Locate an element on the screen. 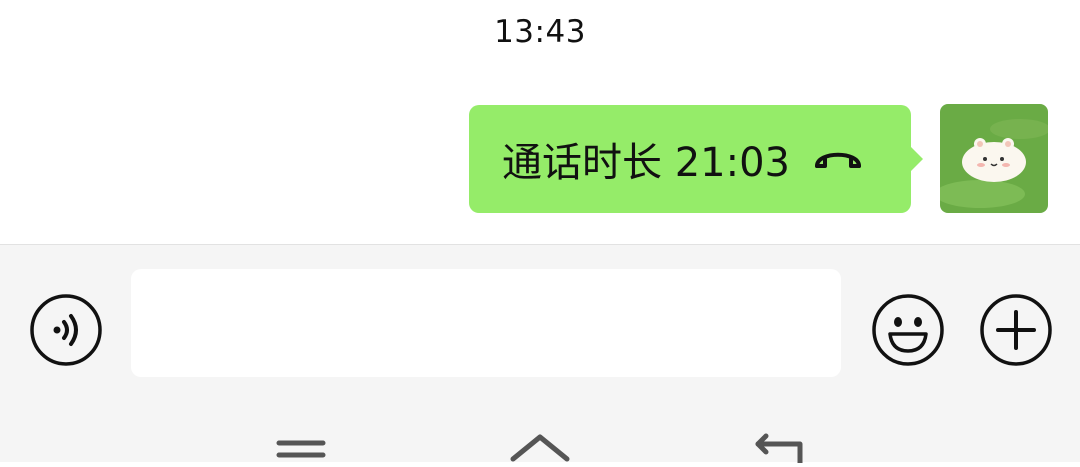 The height and width of the screenshot is (467, 1080). back-icon is located at coordinates (780, 449).